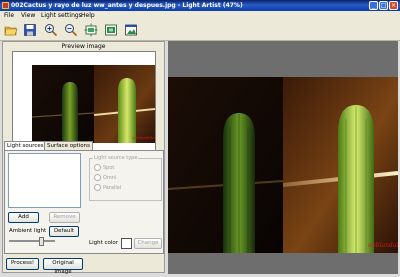  Describe the element at coordinates (41, 241) in the screenshot. I see `ambient-light-slider-thumb` at that location.